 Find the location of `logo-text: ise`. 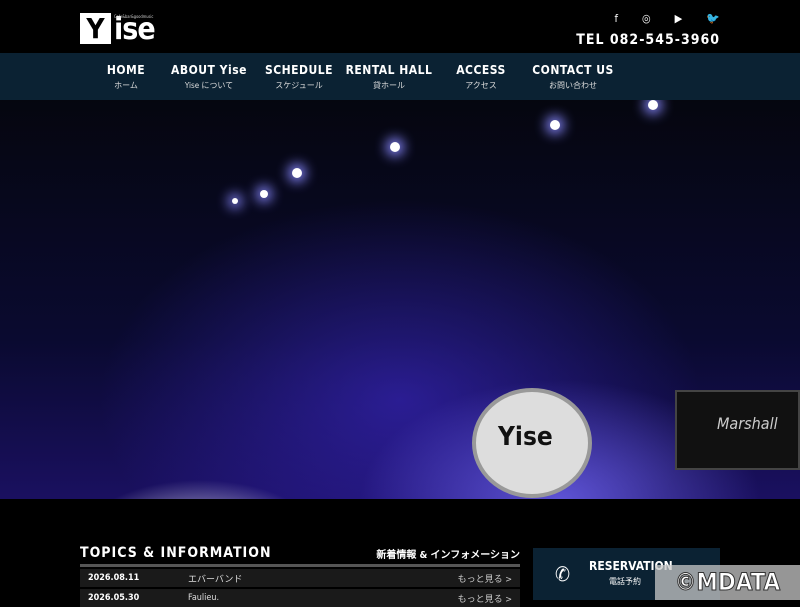

logo-text: ise is located at coordinates (135, 29).